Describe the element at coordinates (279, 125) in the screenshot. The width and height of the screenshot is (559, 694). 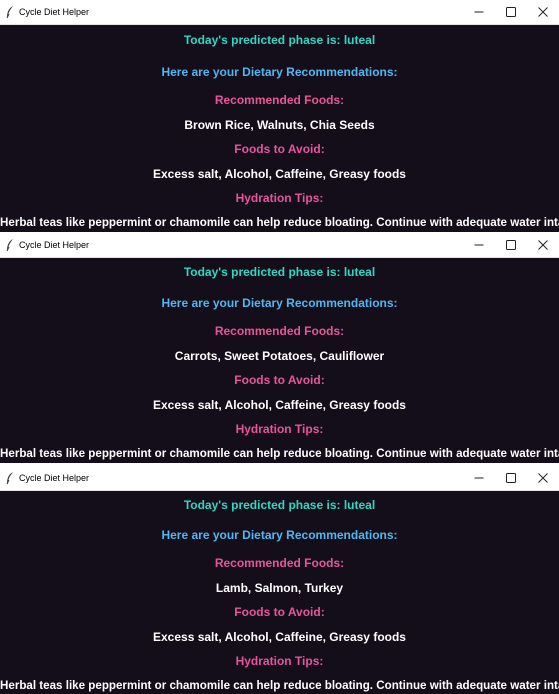
I see `recommended-foods-value: Brown Rice, Walnuts, Chia Seeds` at that location.